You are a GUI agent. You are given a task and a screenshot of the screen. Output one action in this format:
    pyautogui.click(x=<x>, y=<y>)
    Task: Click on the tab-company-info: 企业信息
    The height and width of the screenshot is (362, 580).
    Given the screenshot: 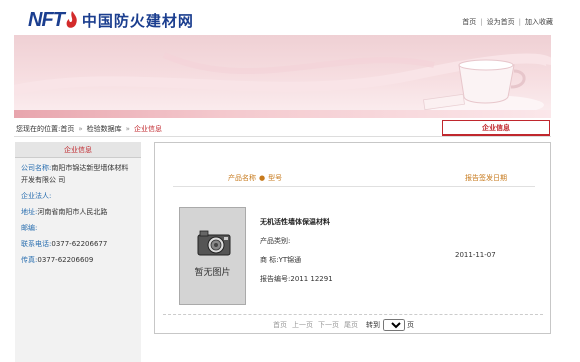 What is the action you would take?
    pyautogui.click(x=496, y=128)
    